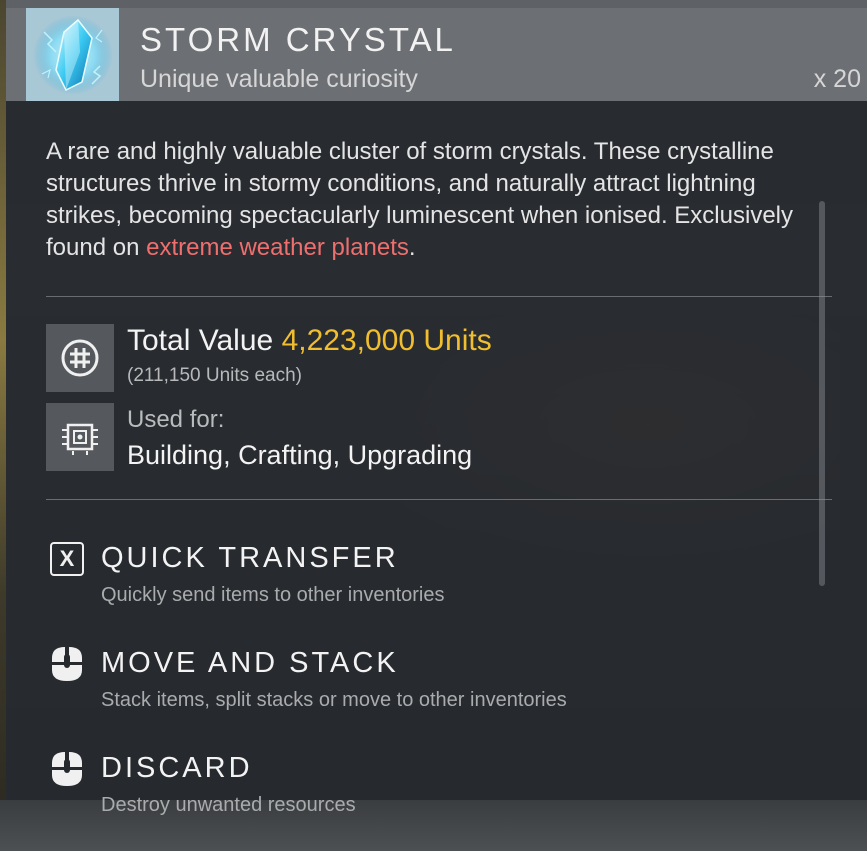 The image size is (867, 851). I want to click on divider-top, so click(439, 296).